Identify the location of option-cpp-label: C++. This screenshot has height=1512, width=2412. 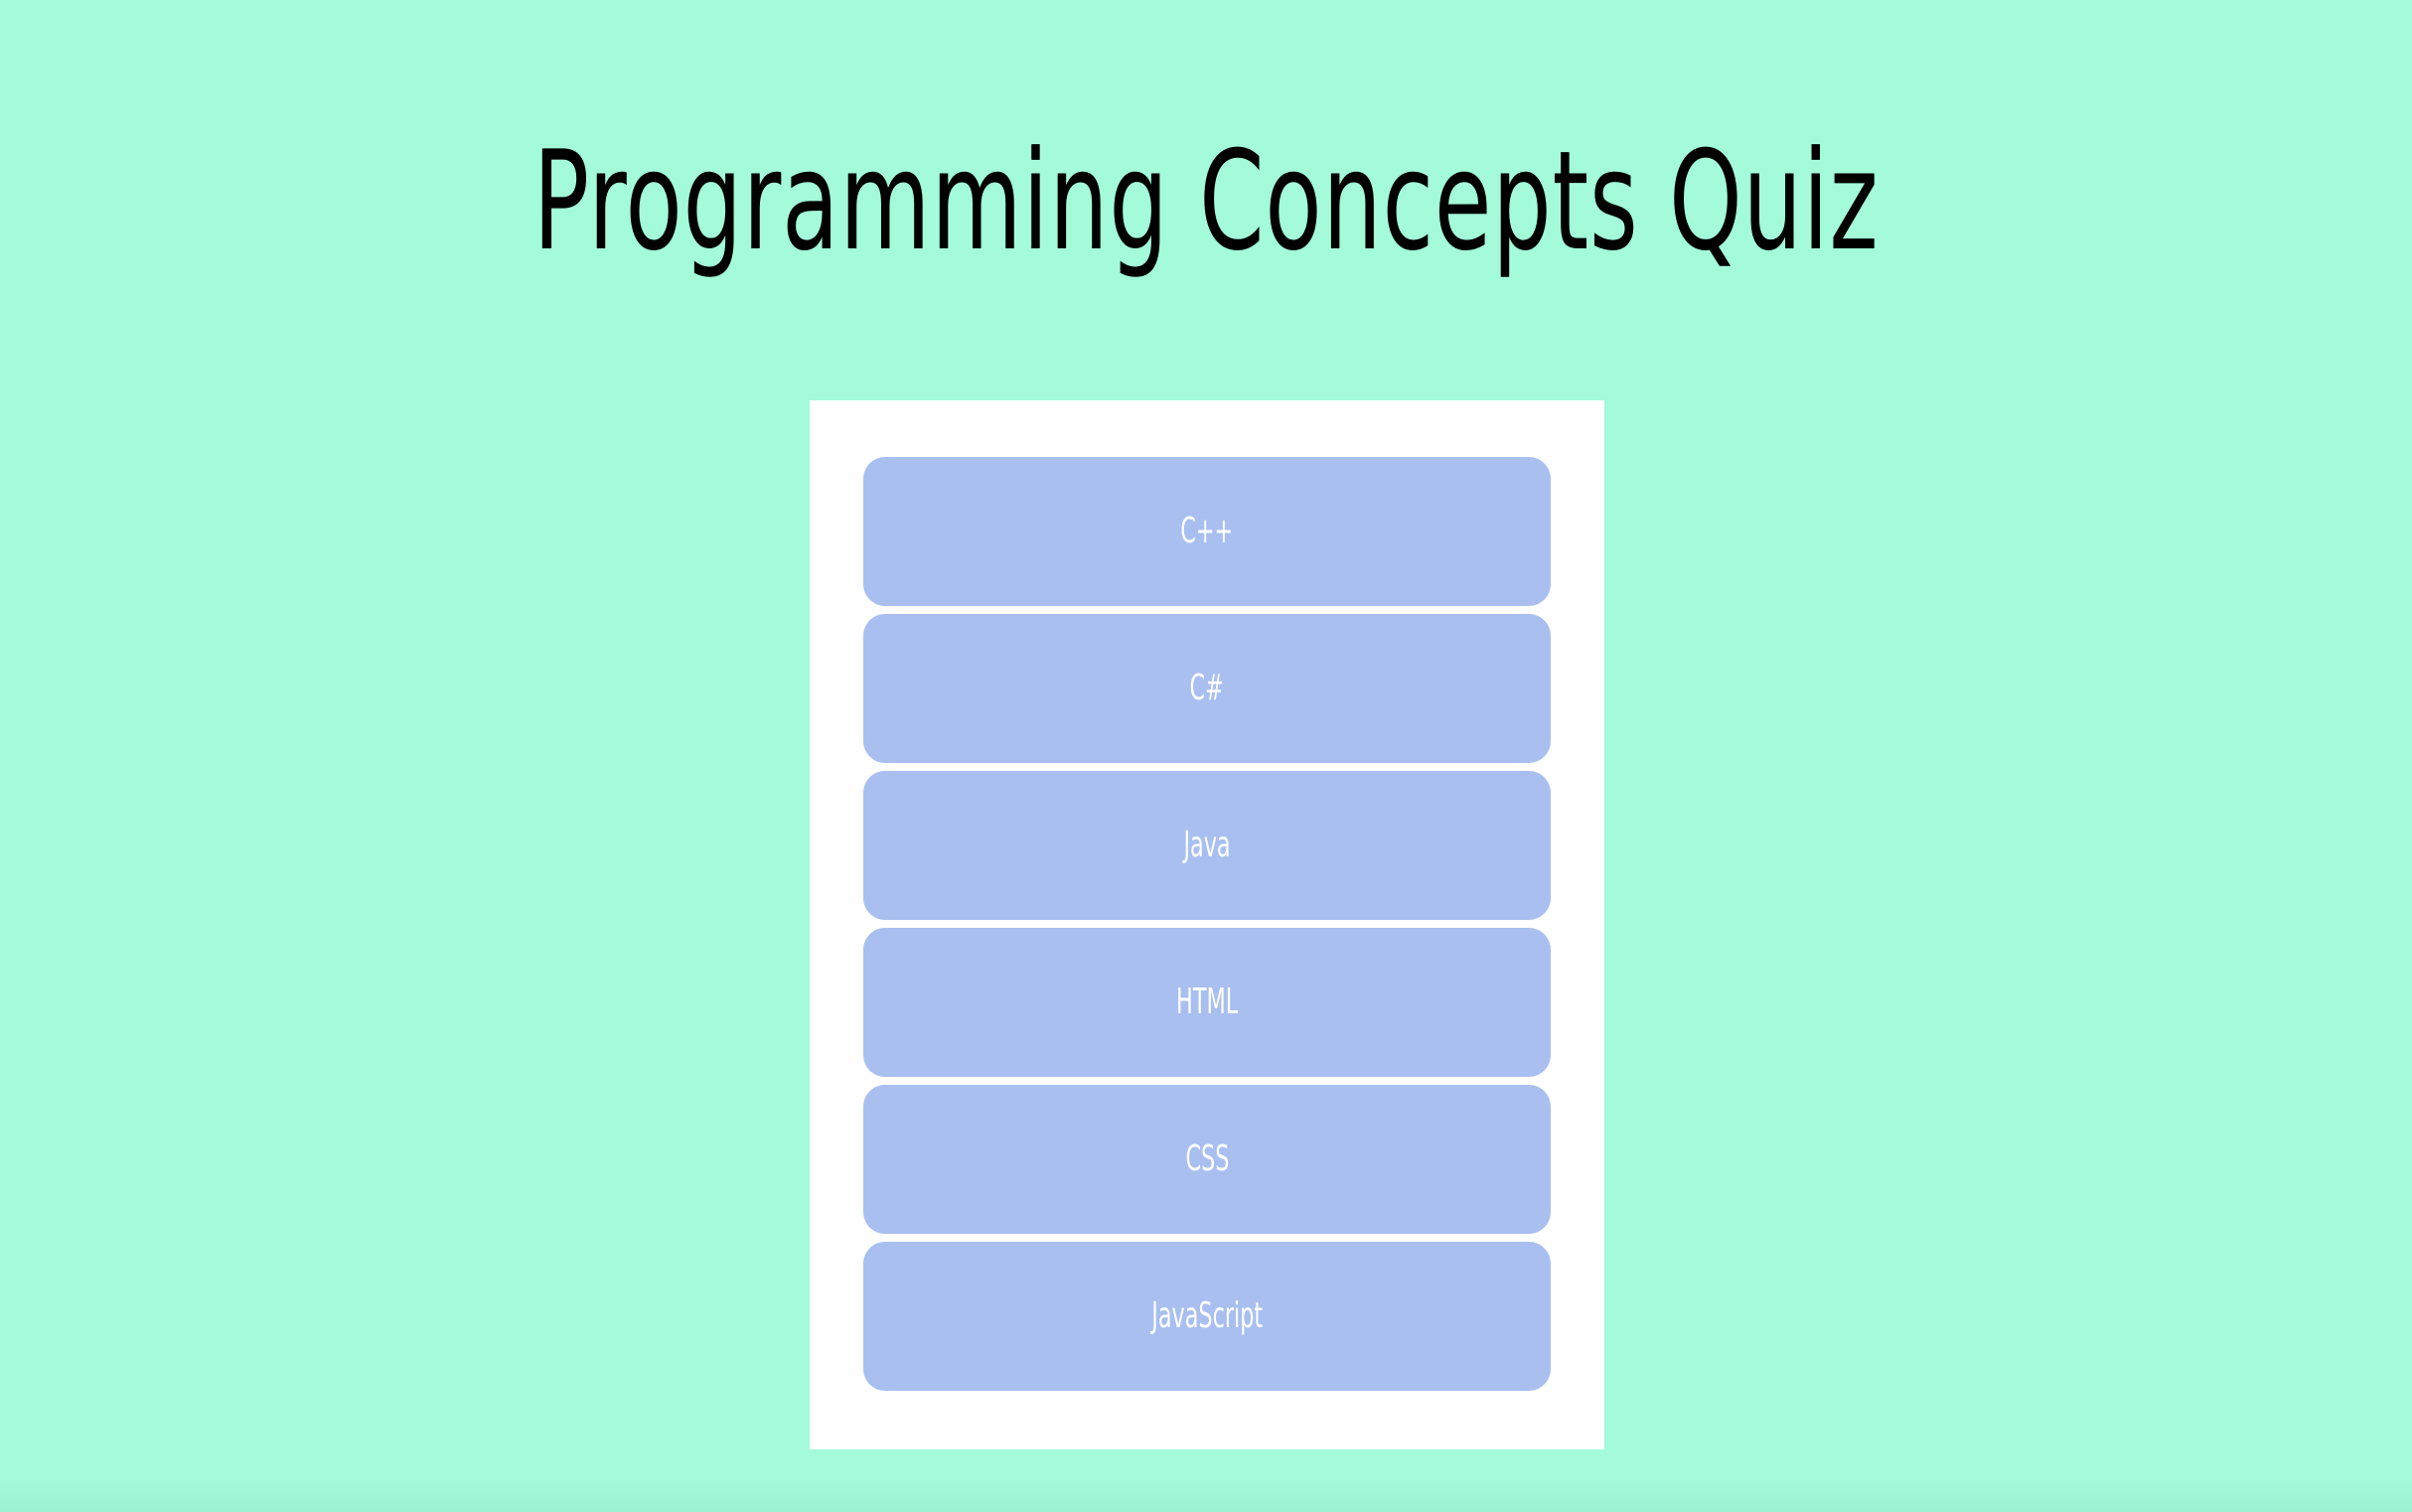
(1207, 531).